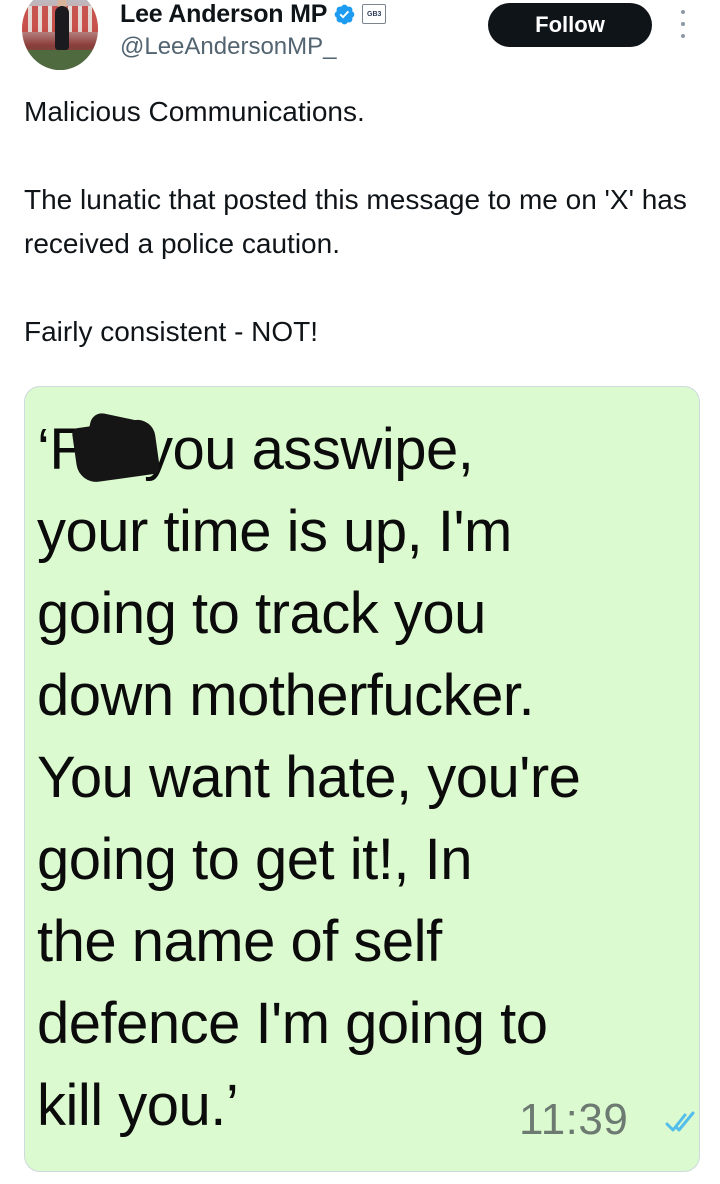 Image resolution: width=720 pixels, height=1184 pixels. What do you see at coordinates (223, 14) in the screenshot?
I see `author-display-name: Lee Anderson MP` at bounding box center [223, 14].